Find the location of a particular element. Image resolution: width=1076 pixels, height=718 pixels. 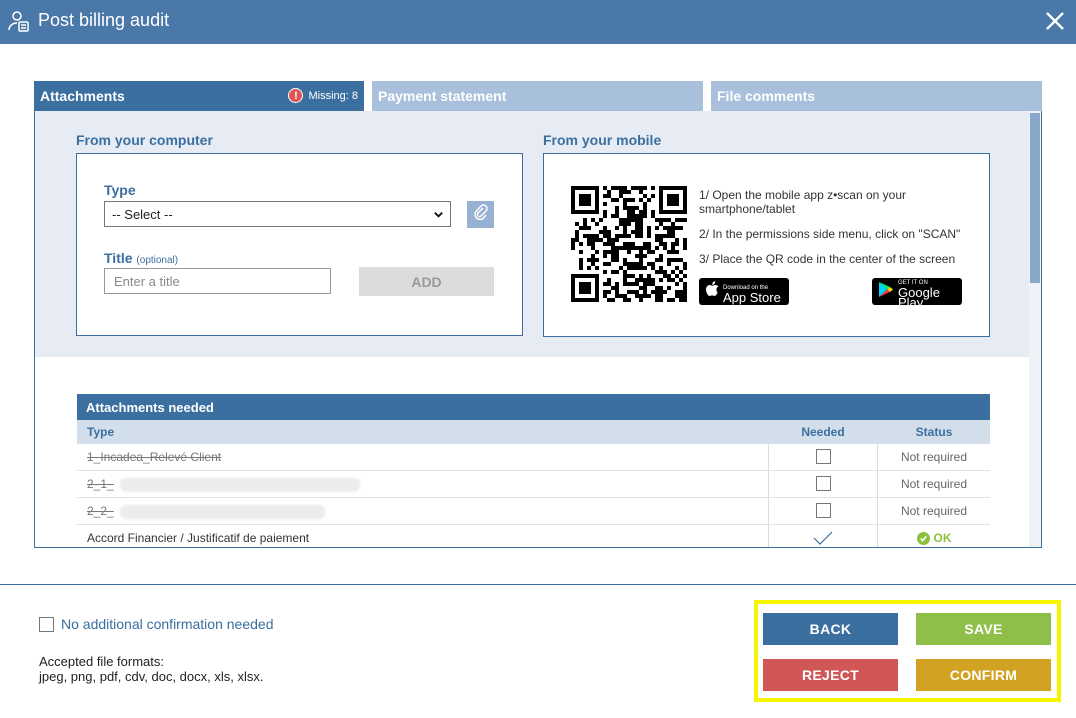

table-row: 2_2_ Not required is located at coordinates (533, 511).